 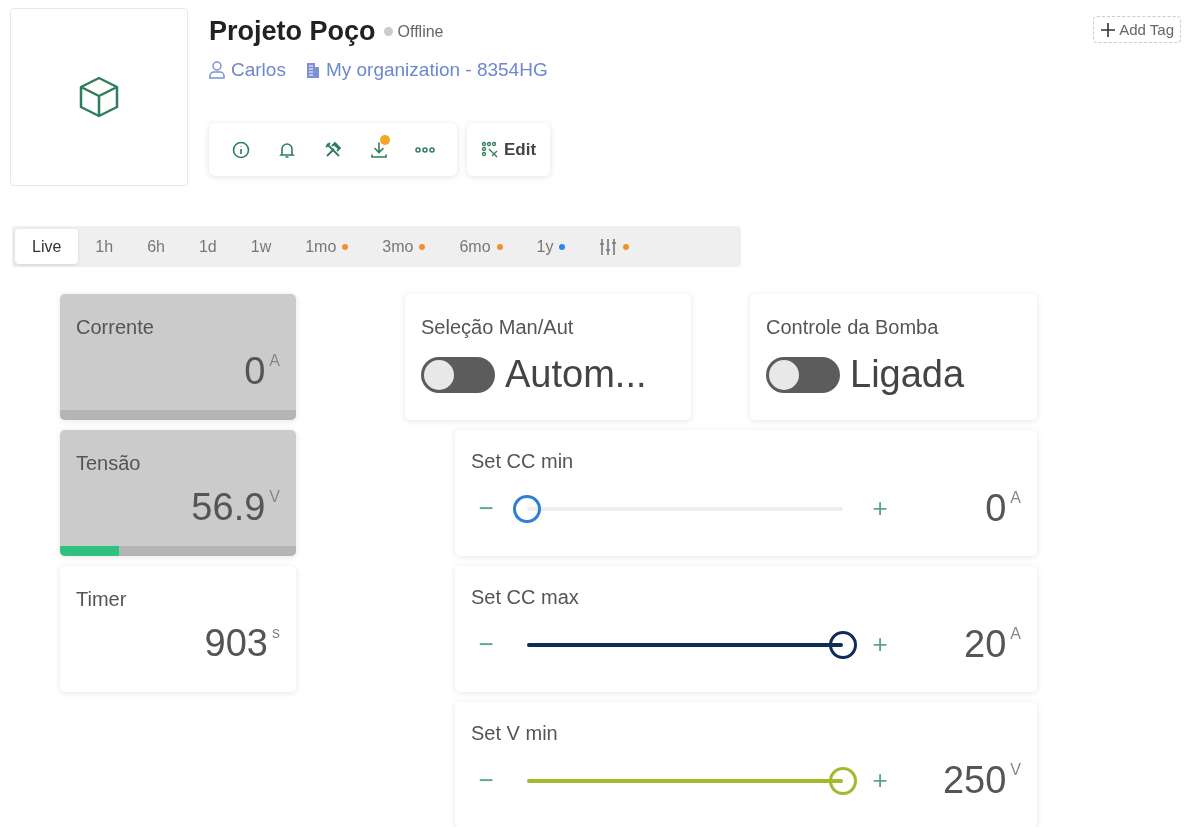 What do you see at coordinates (852, 327) in the screenshot?
I see `switch-label: Controle da Bomba` at bounding box center [852, 327].